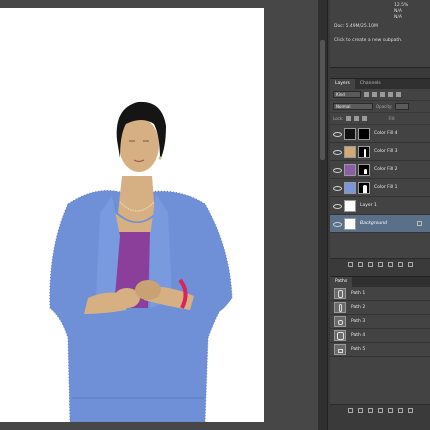  Describe the element at coordinates (392, 118) in the screenshot. I see `fill-label: Fill:` at that location.